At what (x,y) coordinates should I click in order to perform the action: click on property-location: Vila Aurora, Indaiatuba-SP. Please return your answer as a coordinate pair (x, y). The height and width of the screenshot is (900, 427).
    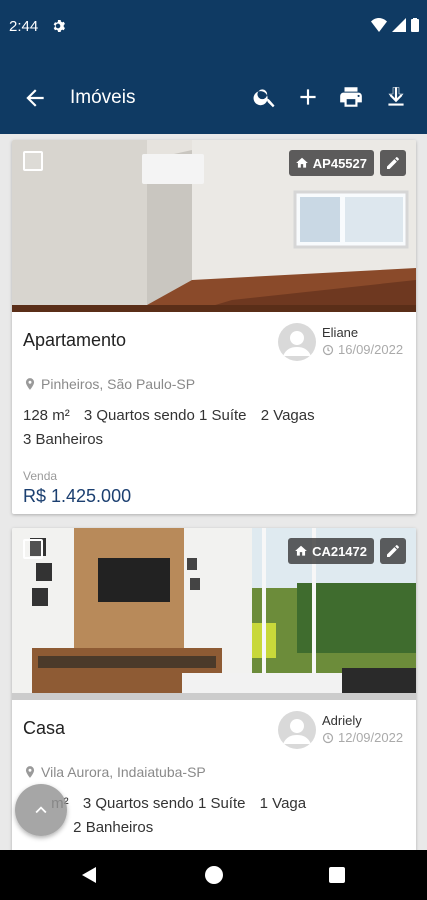
    Looking at the image, I should click on (114, 772).